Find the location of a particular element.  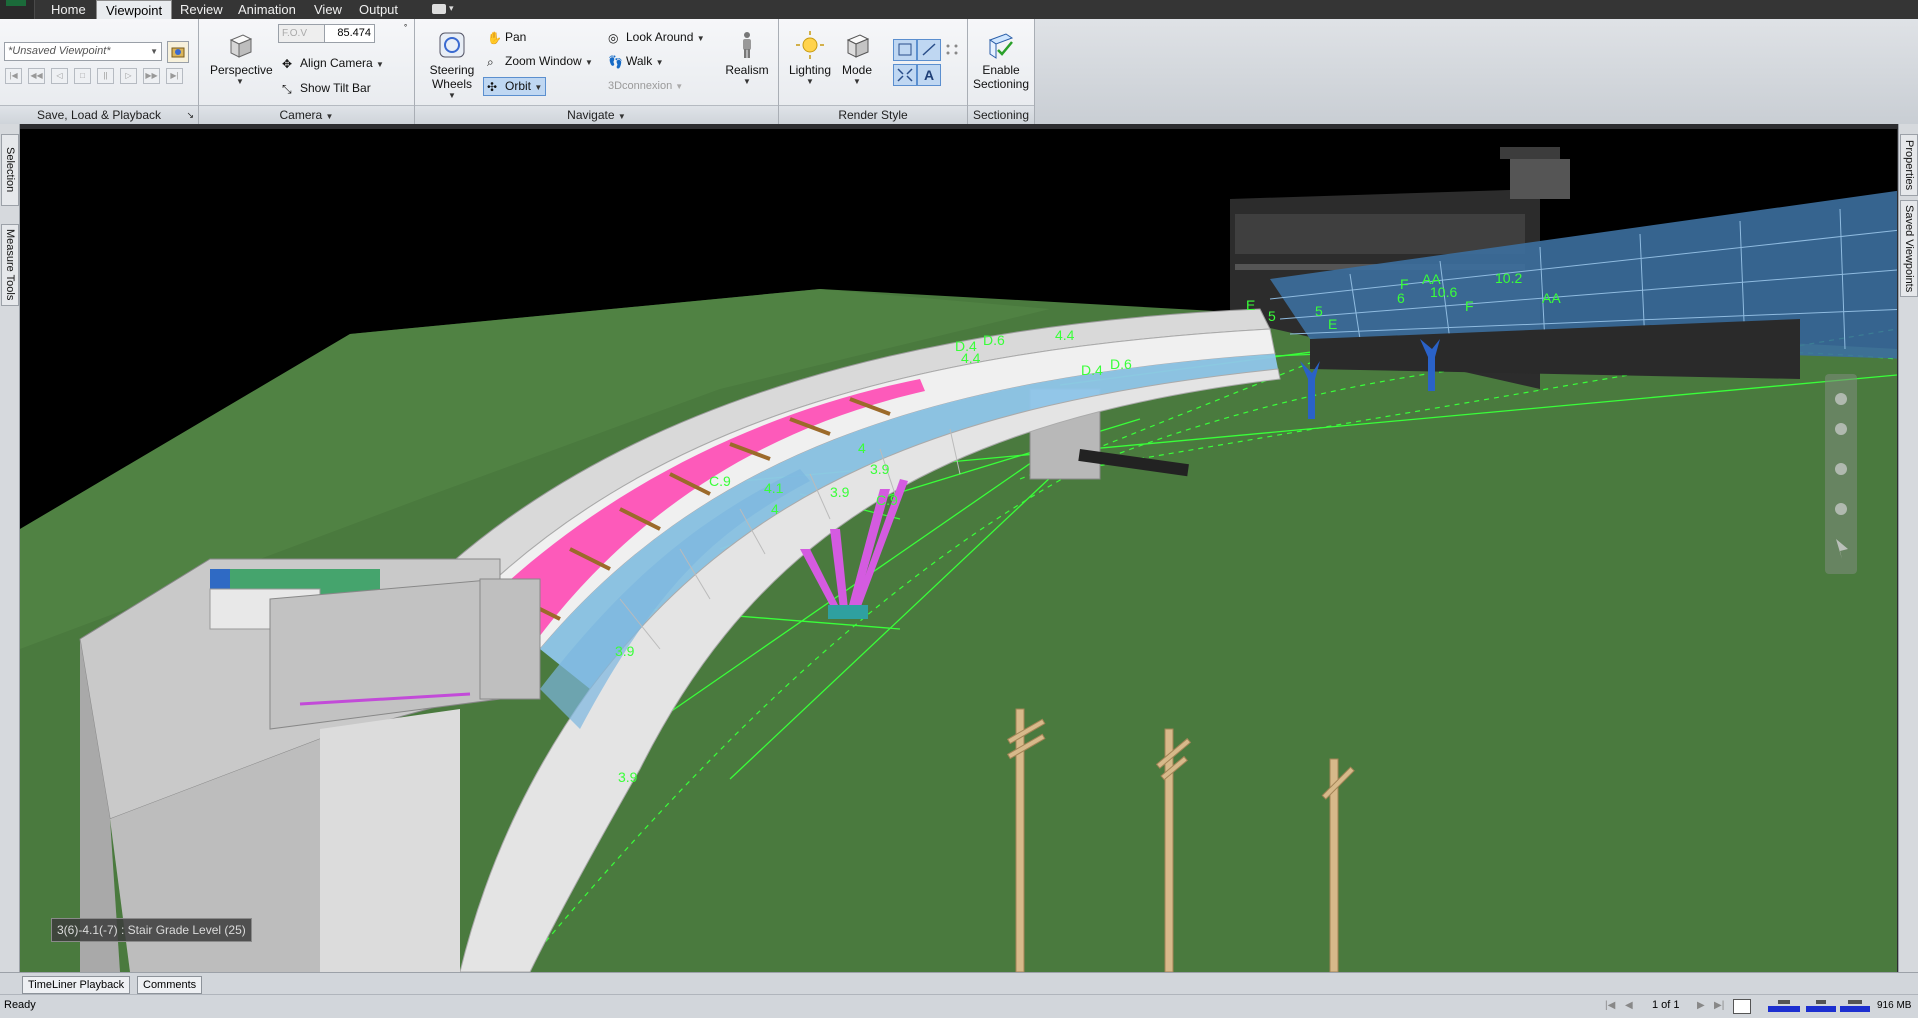

viewpoint-dropdown: *Unsaved Viewpoint* ▼ is located at coordinates (83, 51).